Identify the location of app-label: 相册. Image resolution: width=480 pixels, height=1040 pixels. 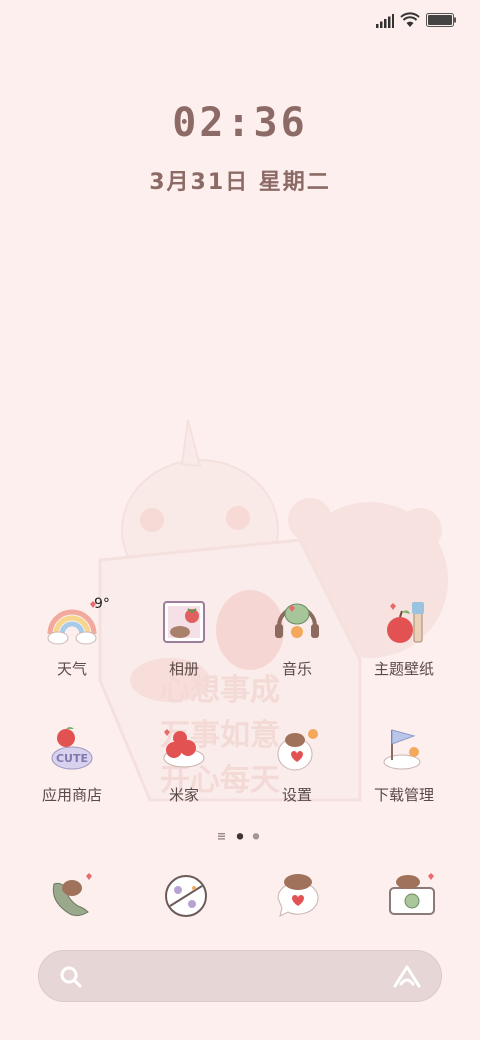
(183, 669).